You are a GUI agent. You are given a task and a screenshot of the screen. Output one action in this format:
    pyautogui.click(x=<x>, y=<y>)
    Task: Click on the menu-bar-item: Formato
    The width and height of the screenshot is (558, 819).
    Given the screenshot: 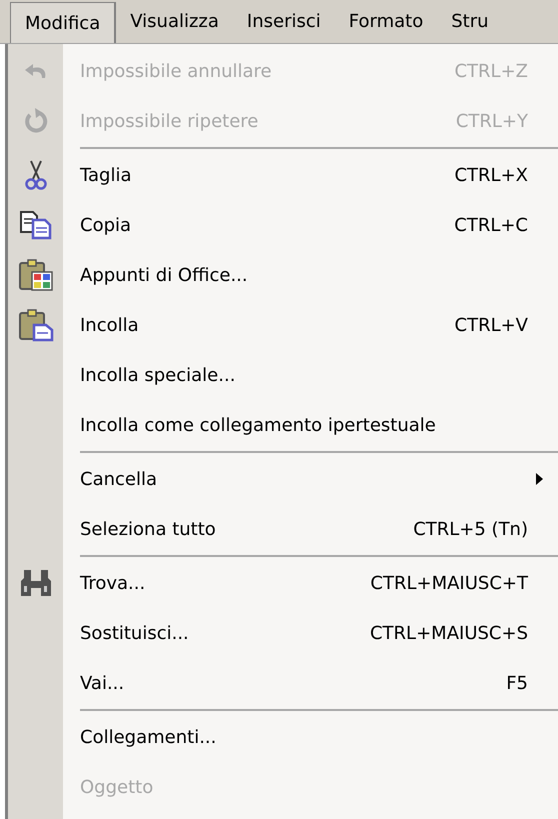 What is the action you would take?
    pyautogui.click(x=386, y=21)
    